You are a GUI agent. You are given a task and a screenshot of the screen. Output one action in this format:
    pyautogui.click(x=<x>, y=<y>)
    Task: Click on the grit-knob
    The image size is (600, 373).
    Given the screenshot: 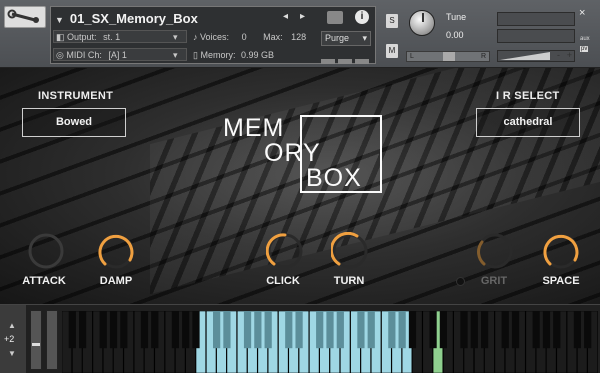 What is the action you would take?
    pyautogui.click(x=495, y=251)
    